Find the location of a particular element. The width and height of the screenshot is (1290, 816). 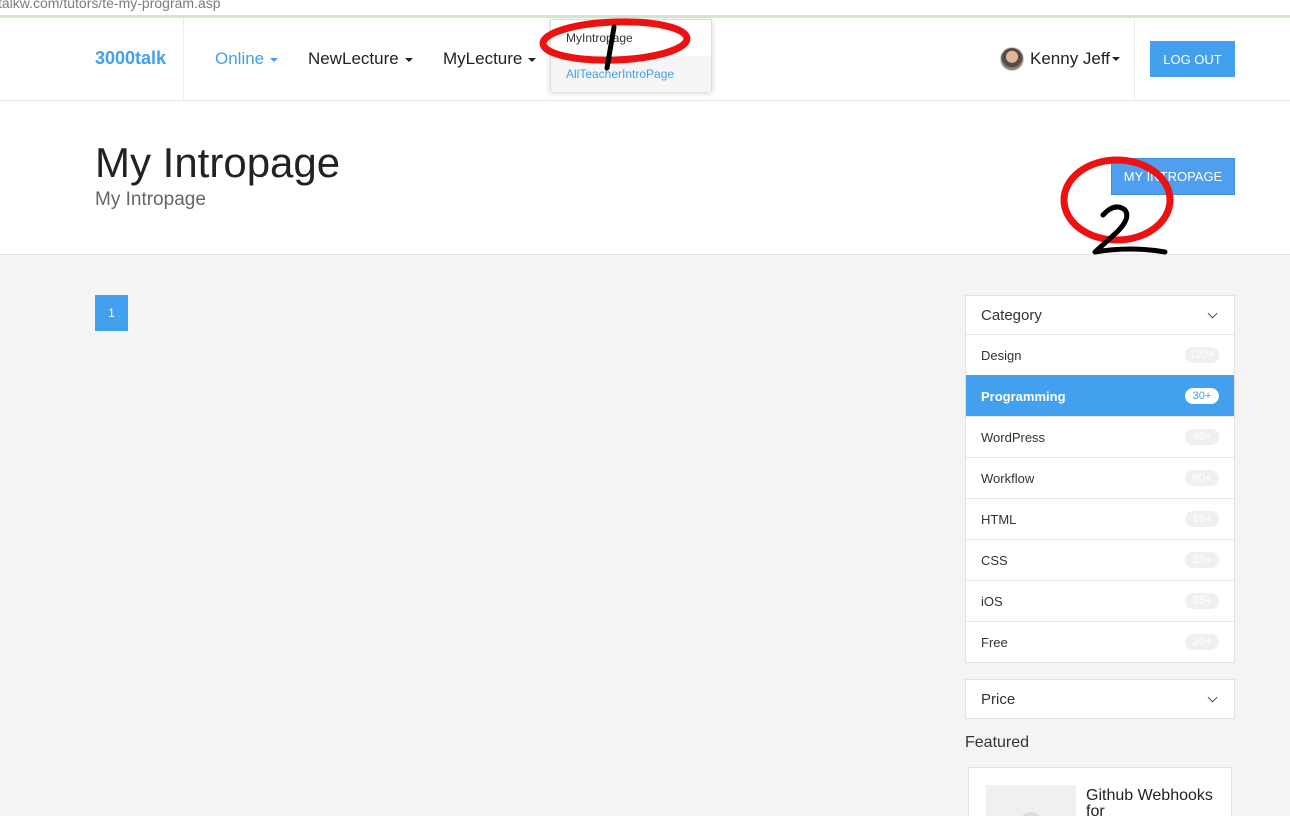

count-badge: 120+ is located at coordinates (1202, 355).